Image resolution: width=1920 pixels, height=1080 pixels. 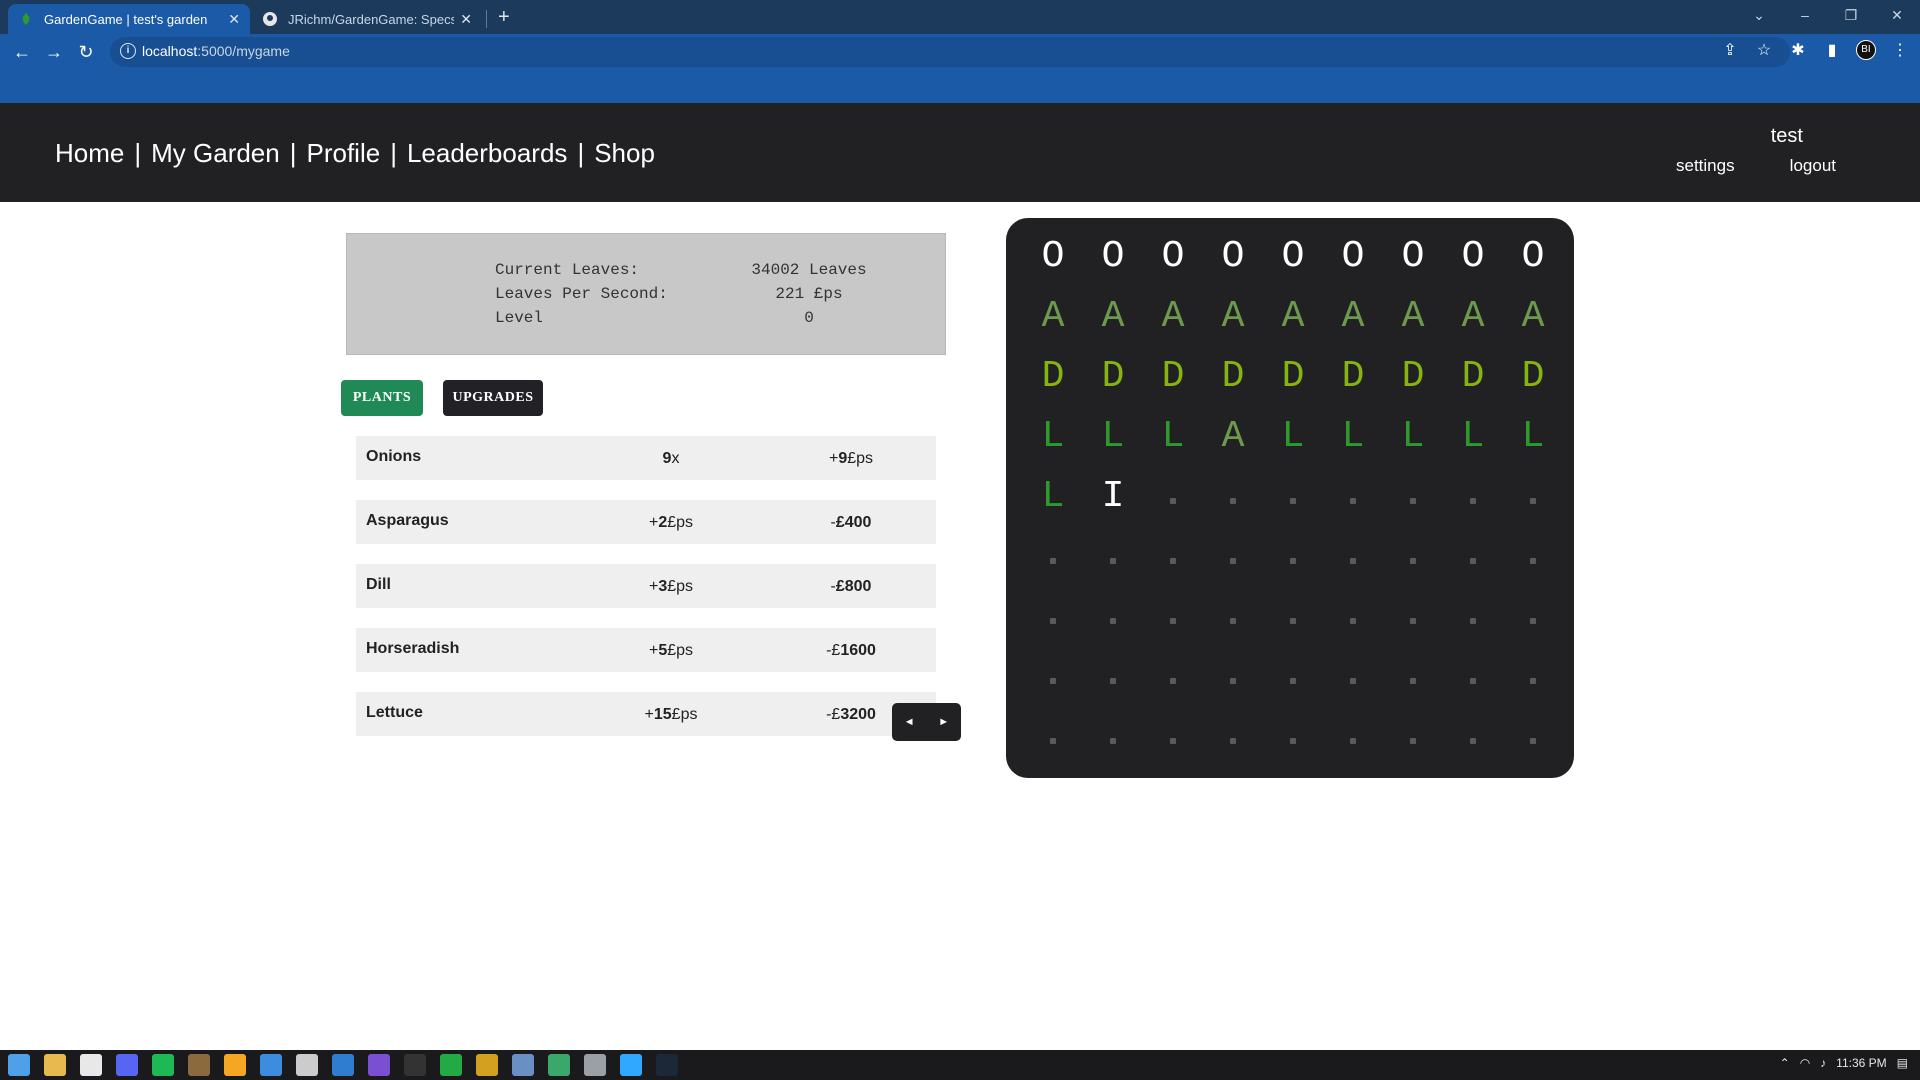 What do you see at coordinates (1113, 497) in the screenshot?
I see `garden-cell-plant: I` at bounding box center [1113, 497].